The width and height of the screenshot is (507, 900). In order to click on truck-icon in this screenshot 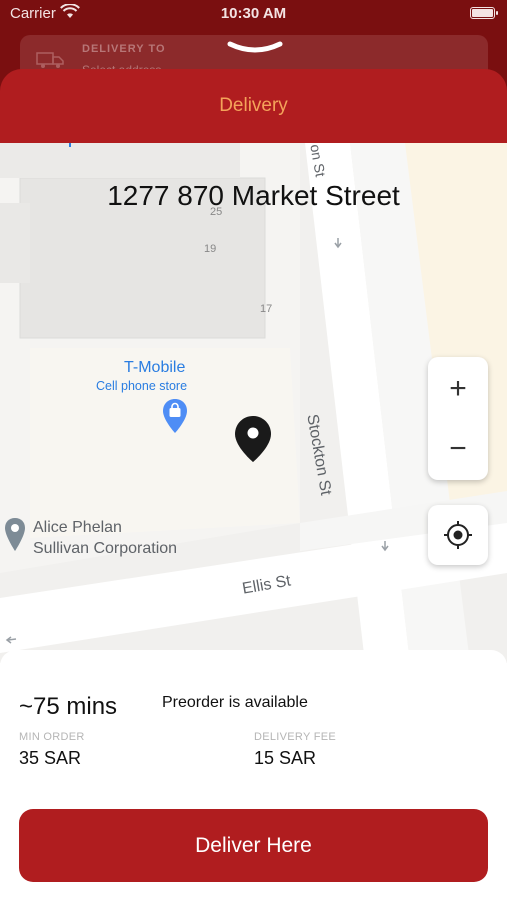, I will do `click(50, 60)`.